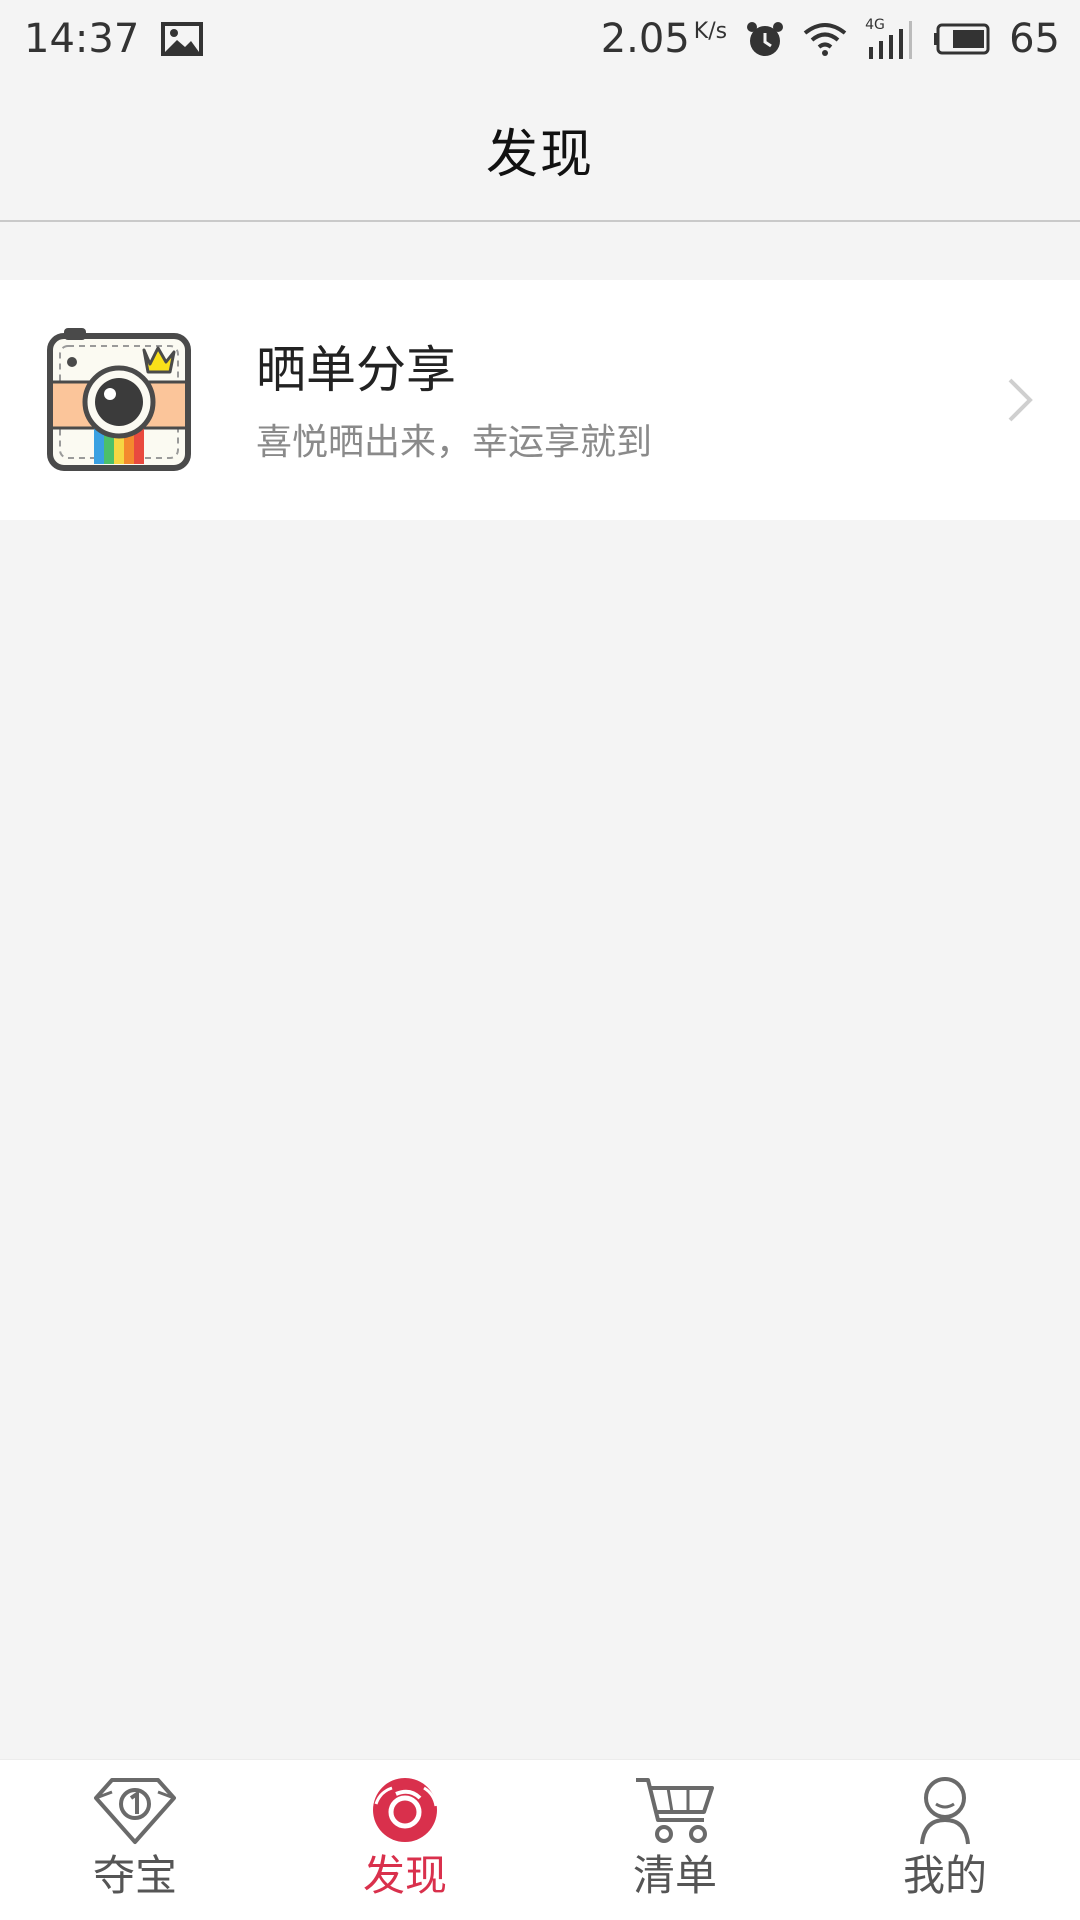 The width and height of the screenshot is (1080, 1920). Describe the element at coordinates (135, 1811) in the screenshot. I see `diamond-icon` at that location.